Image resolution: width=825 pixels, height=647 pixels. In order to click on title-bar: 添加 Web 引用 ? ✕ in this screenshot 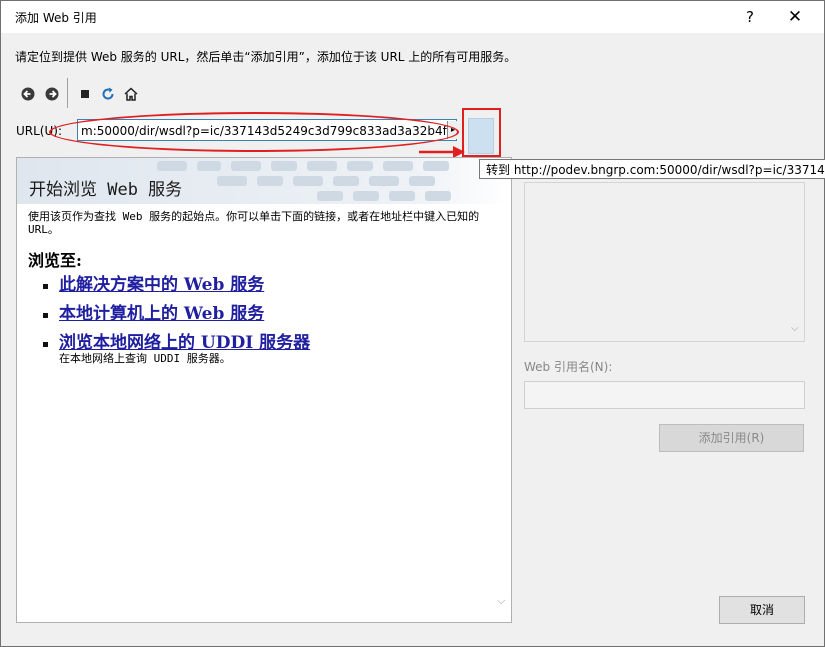, I will do `click(412, 17)`.